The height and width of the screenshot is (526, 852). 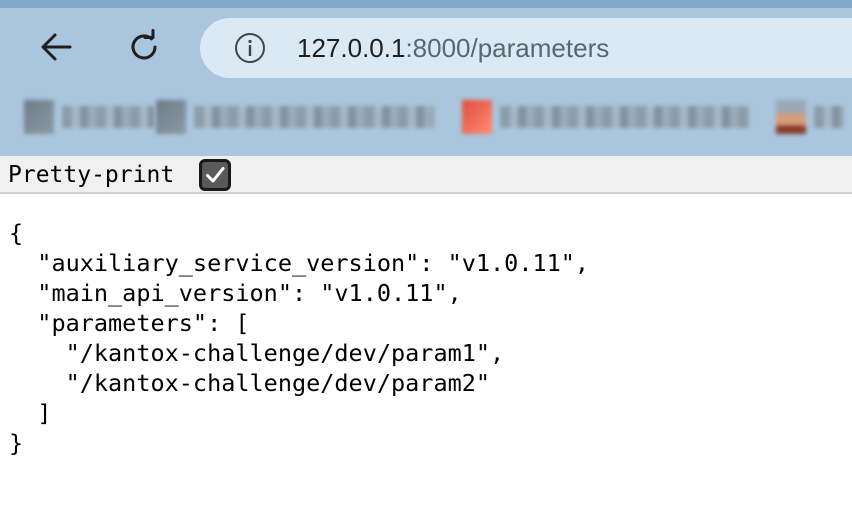 What do you see at coordinates (250, 383) in the screenshot?
I see `json-line: "/kantox-challenge/dev/param2"` at bounding box center [250, 383].